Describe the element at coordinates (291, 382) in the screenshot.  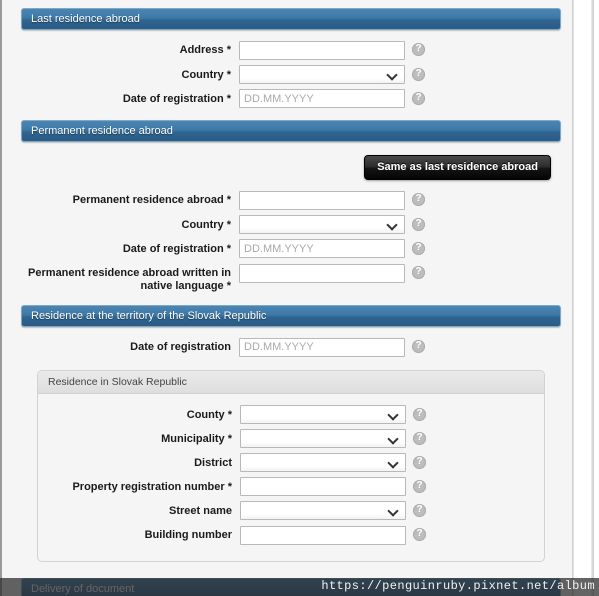
I see `panel-title: Residence in Slovak Republic` at that location.